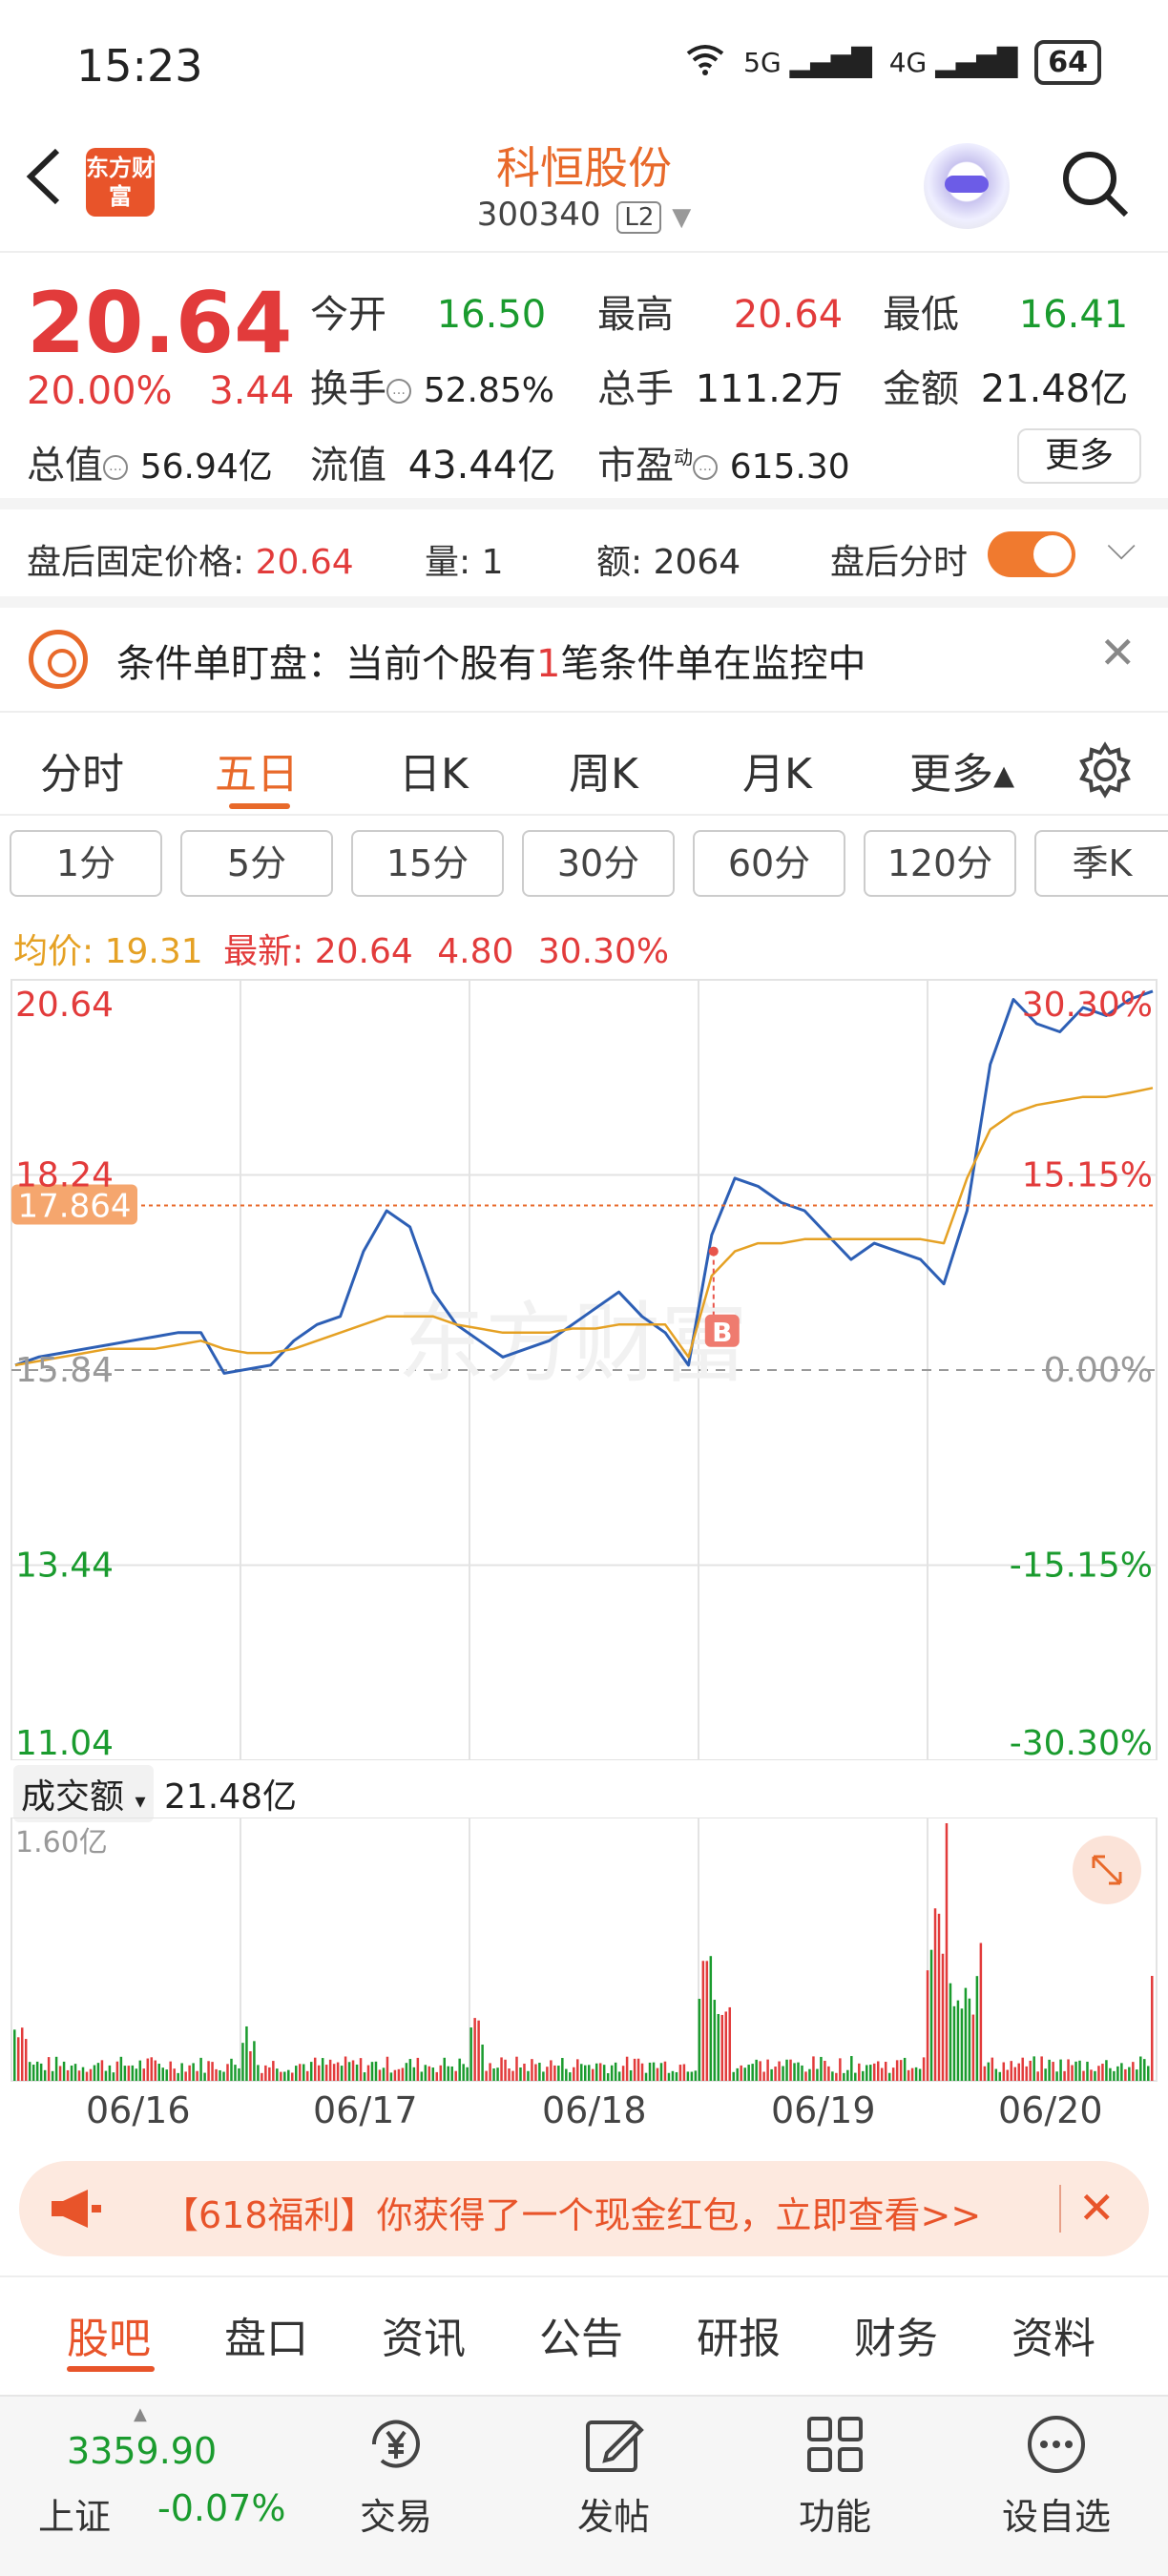 The image size is (1168, 2576). I want to click on banner-close-icon: ✕, so click(1097, 2207).